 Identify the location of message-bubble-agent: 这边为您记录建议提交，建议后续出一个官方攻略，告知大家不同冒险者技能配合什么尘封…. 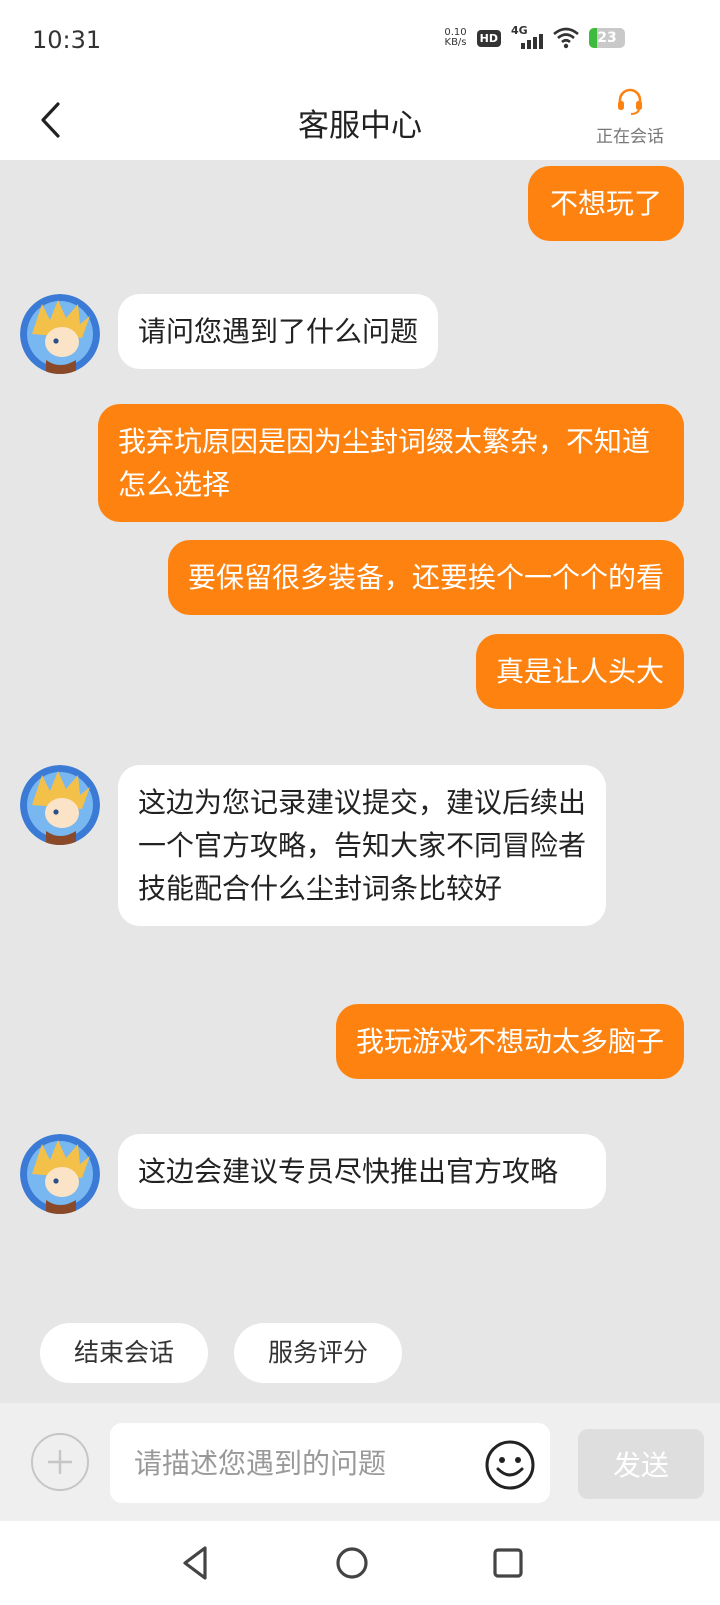
(362, 845).